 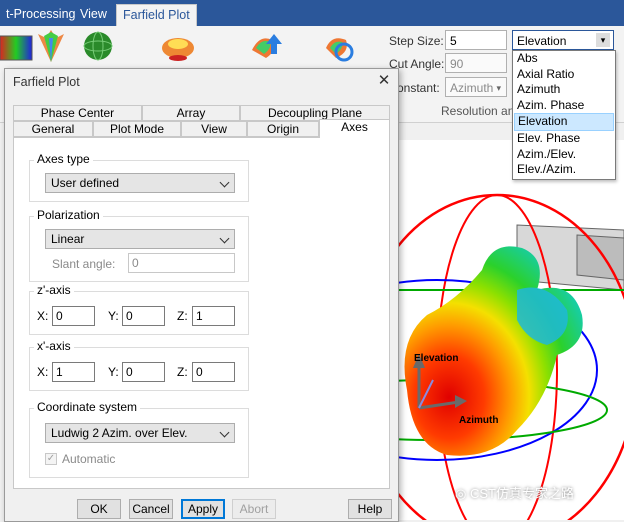 I want to click on coordinate-system-value: Ludwig 2 Azim. over Elev., so click(x=119, y=433).